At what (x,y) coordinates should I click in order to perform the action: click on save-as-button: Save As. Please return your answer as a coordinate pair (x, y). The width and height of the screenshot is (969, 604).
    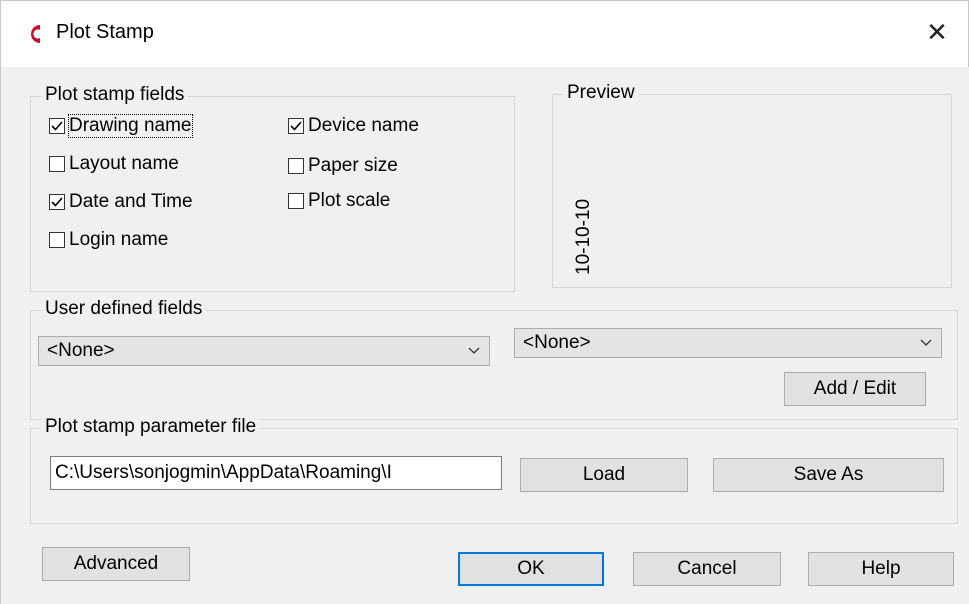
    Looking at the image, I should click on (828, 475).